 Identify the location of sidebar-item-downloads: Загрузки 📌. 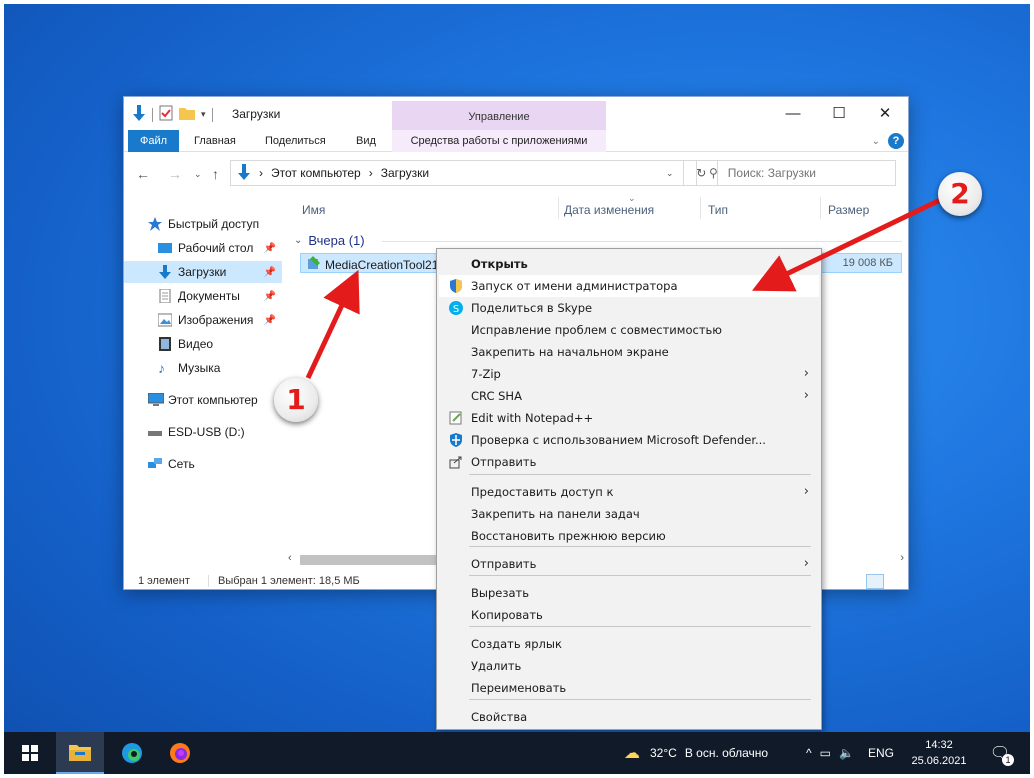
(203, 272).